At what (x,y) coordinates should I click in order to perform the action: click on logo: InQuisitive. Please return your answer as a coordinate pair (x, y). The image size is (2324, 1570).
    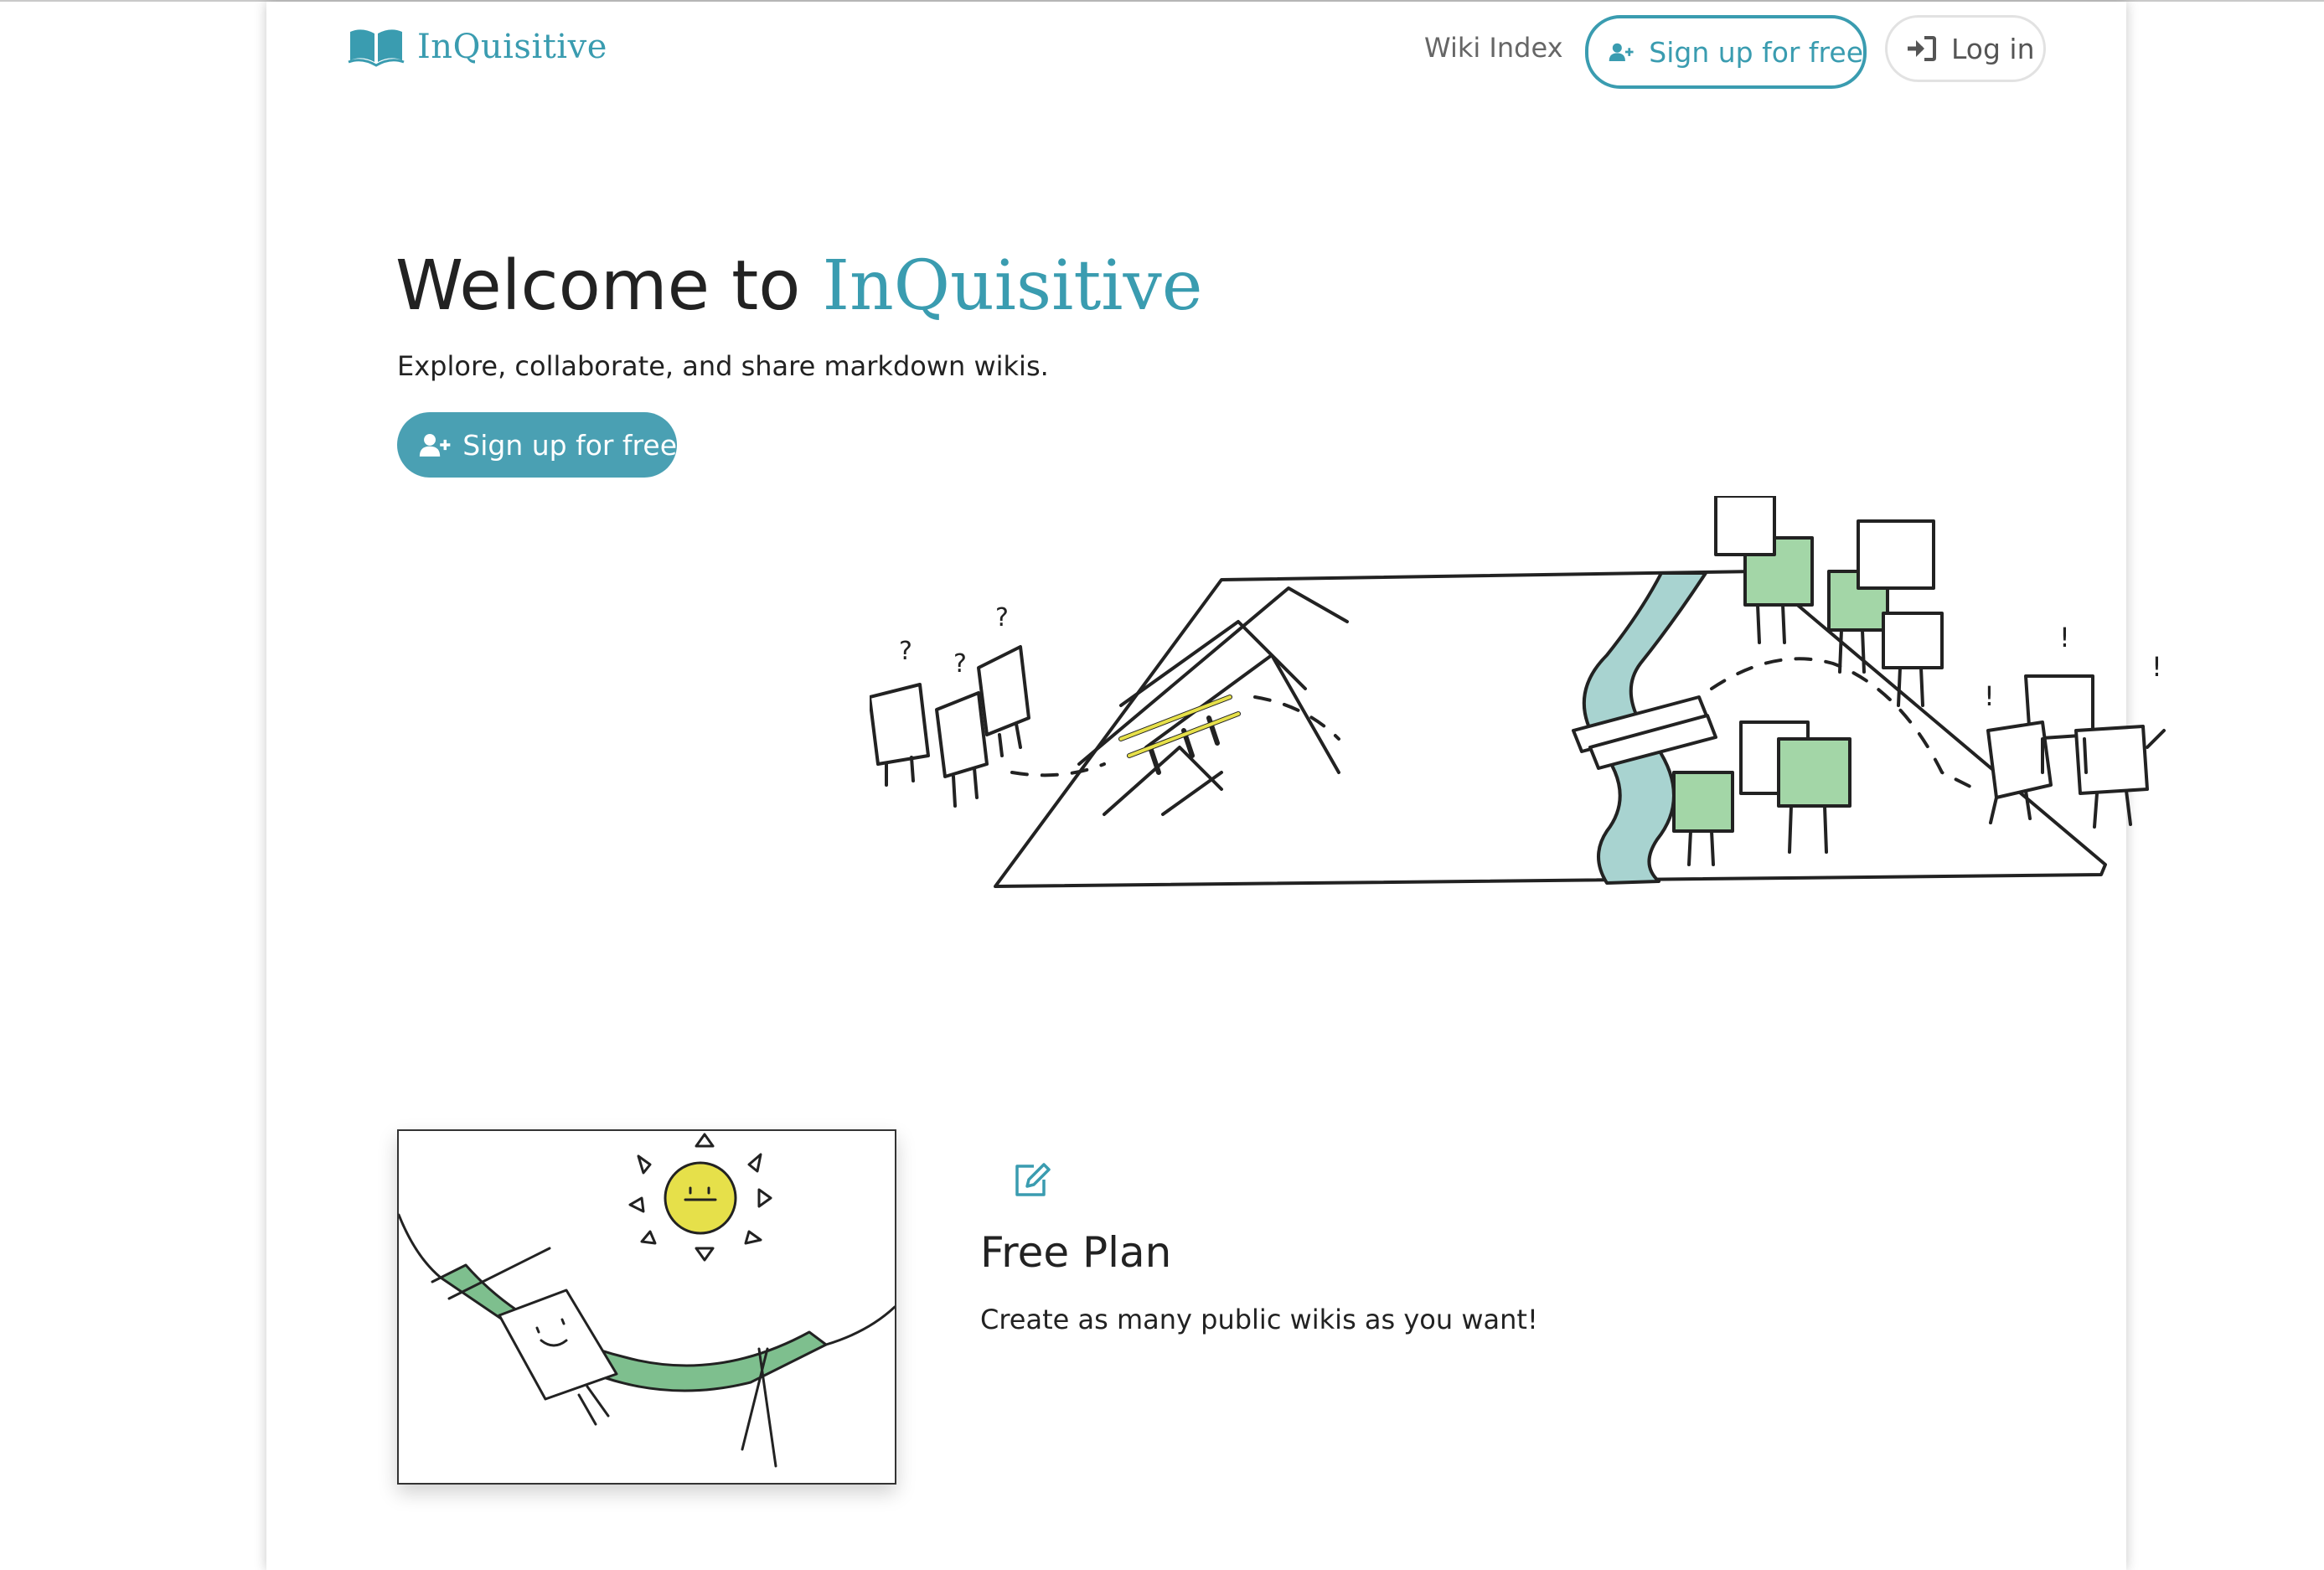
    Looking at the image, I should click on (477, 47).